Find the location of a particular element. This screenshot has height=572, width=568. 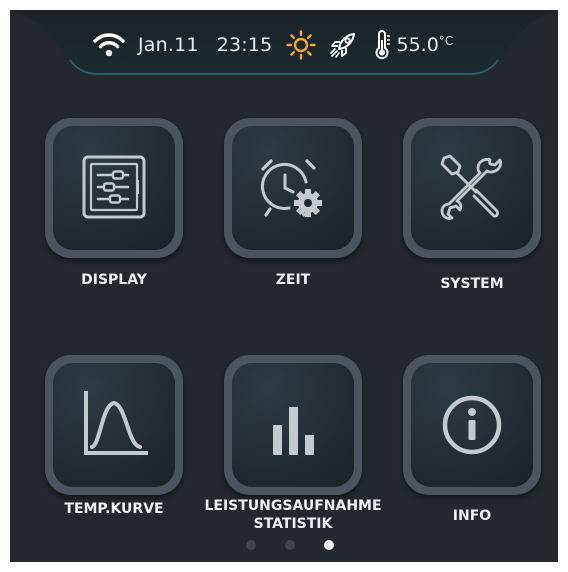

rocket-icon is located at coordinates (343, 45).